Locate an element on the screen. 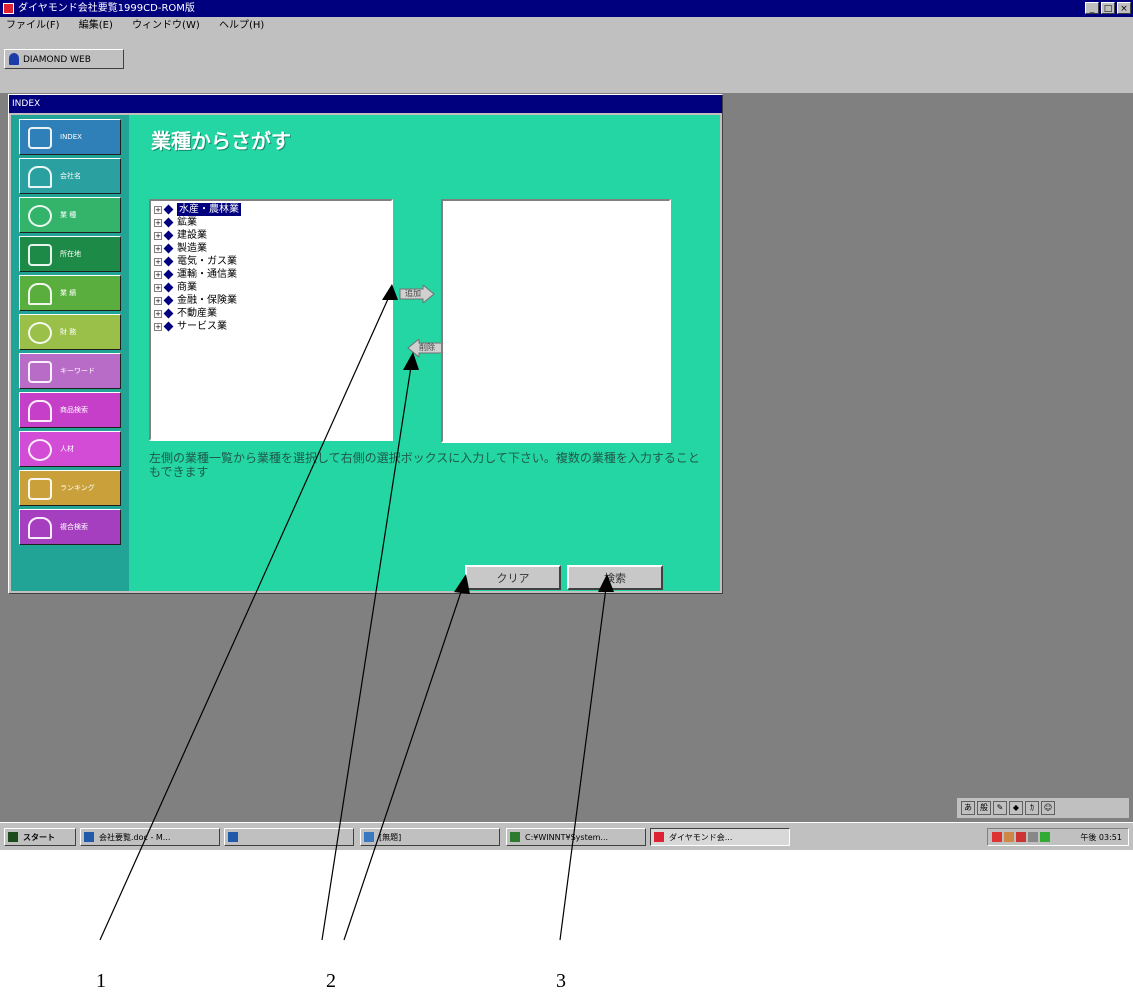  callout-line-2a is located at coordinates (367, 650).